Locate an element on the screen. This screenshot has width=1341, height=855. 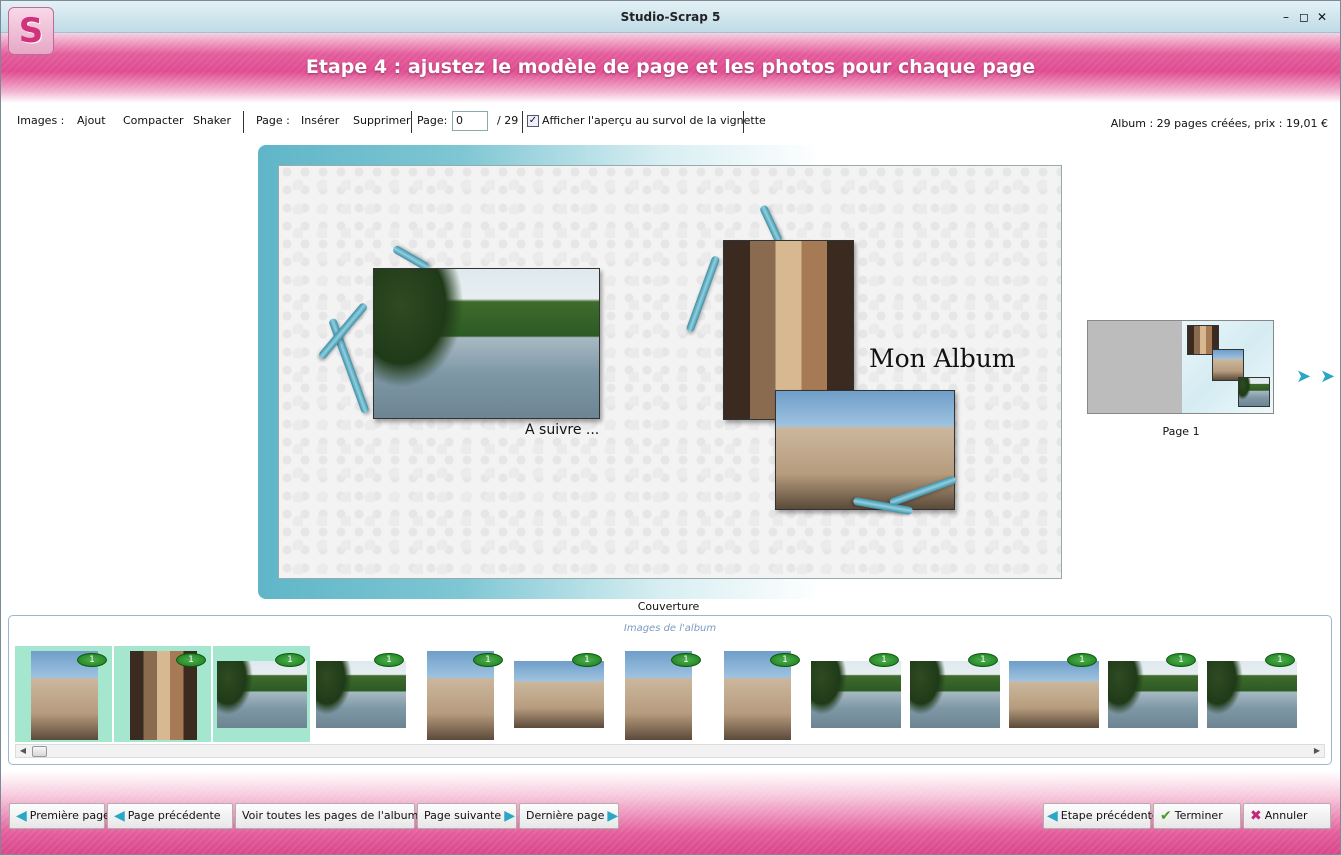
minimize-icon: – is located at coordinates (1286, 17).